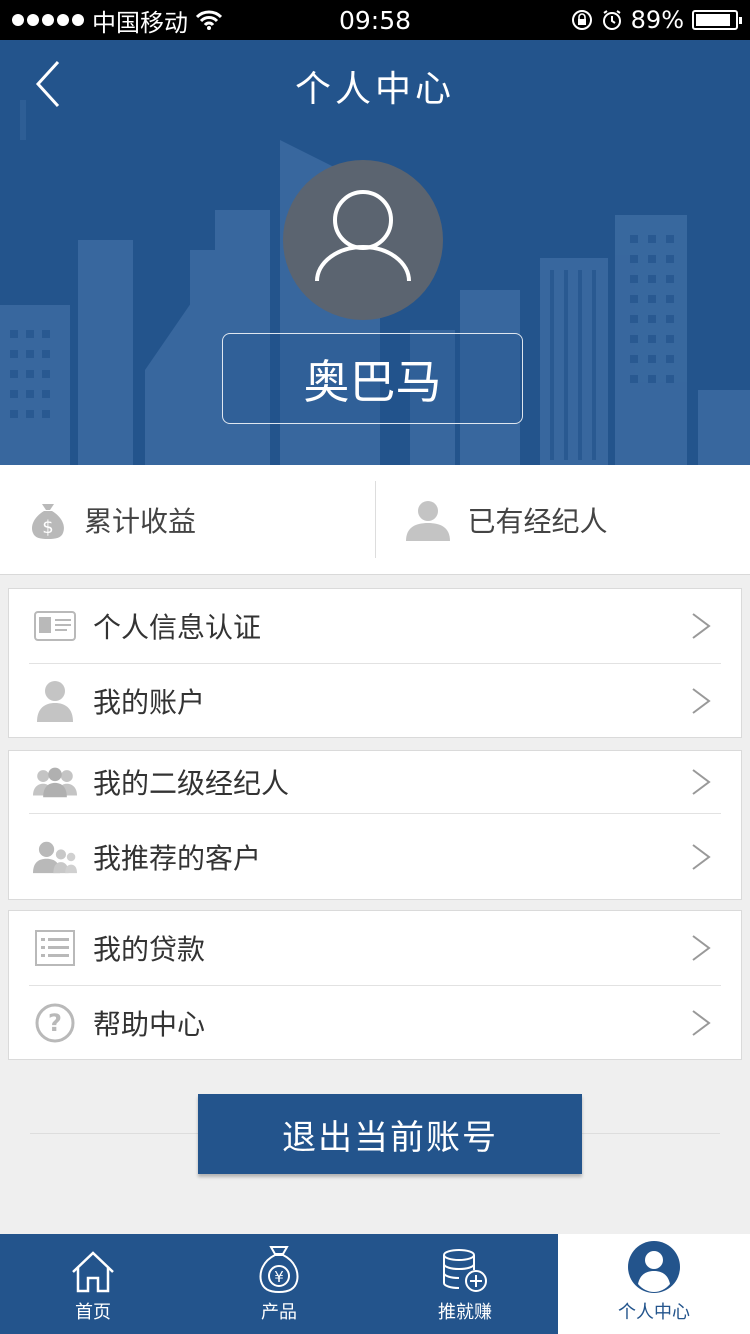 This screenshot has height=1334, width=750. What do you see at coordinates (375, 856) in the screenshot?
I see `menu-item-referred-customers: 我推荐的客户` at bounding box center [375, 856].